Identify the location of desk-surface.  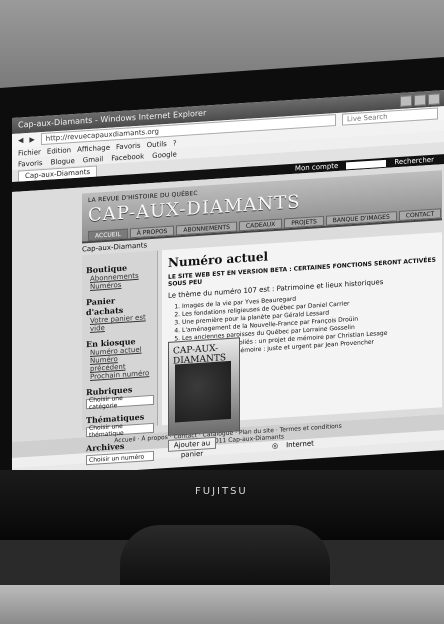
(222, 604).